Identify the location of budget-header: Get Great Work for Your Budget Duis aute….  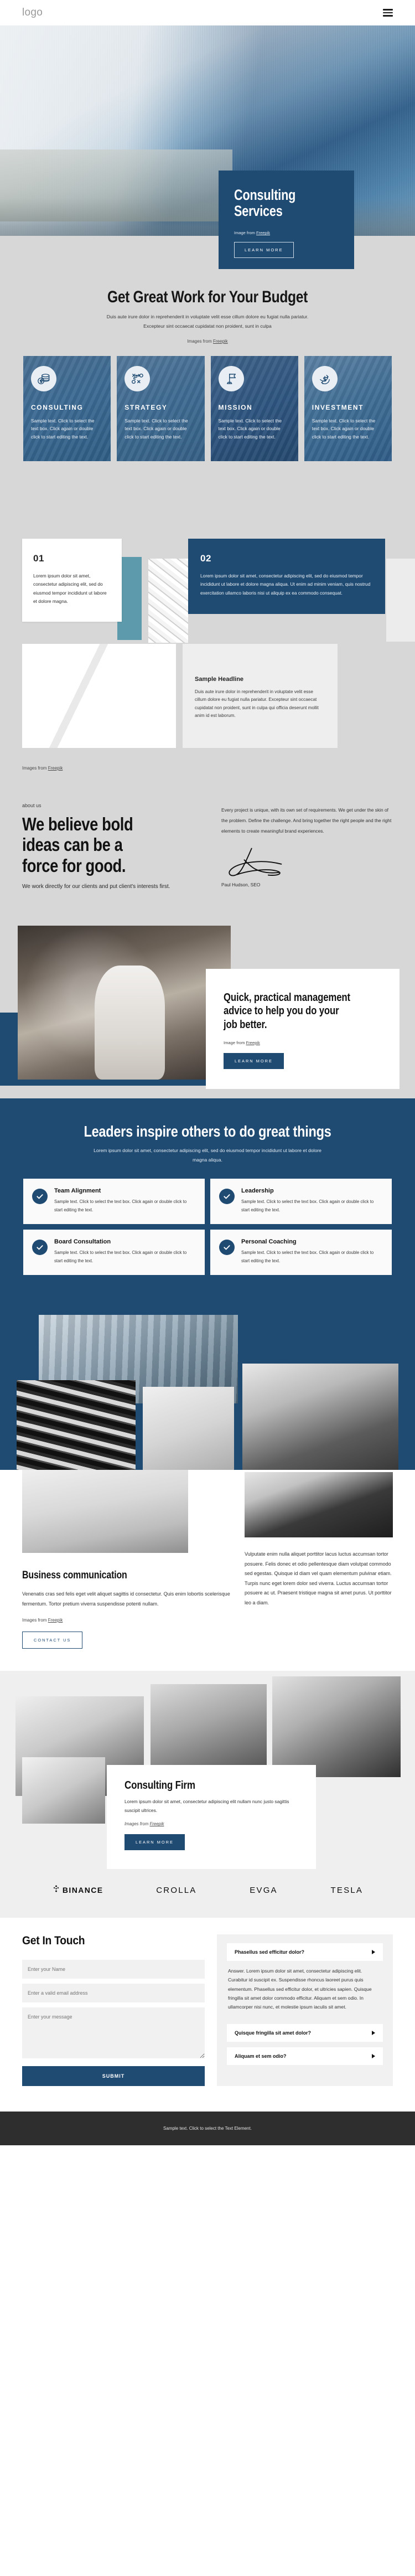
(207, 306).